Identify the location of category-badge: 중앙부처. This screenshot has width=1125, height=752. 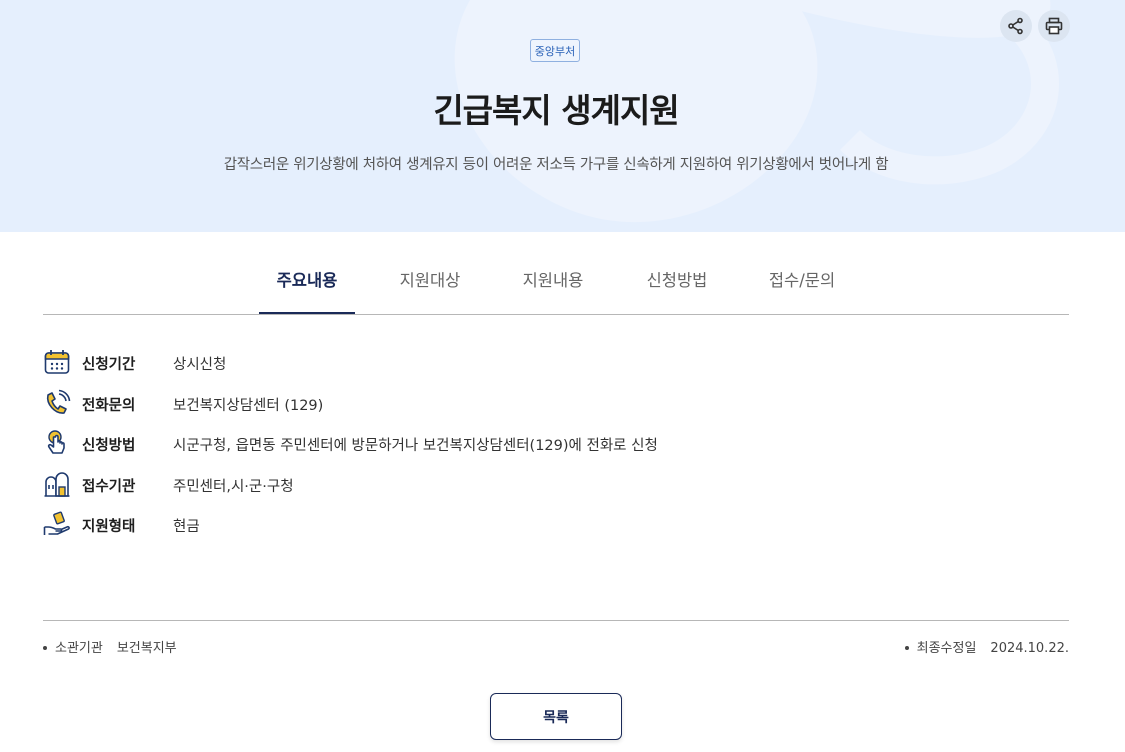
(555, 50).